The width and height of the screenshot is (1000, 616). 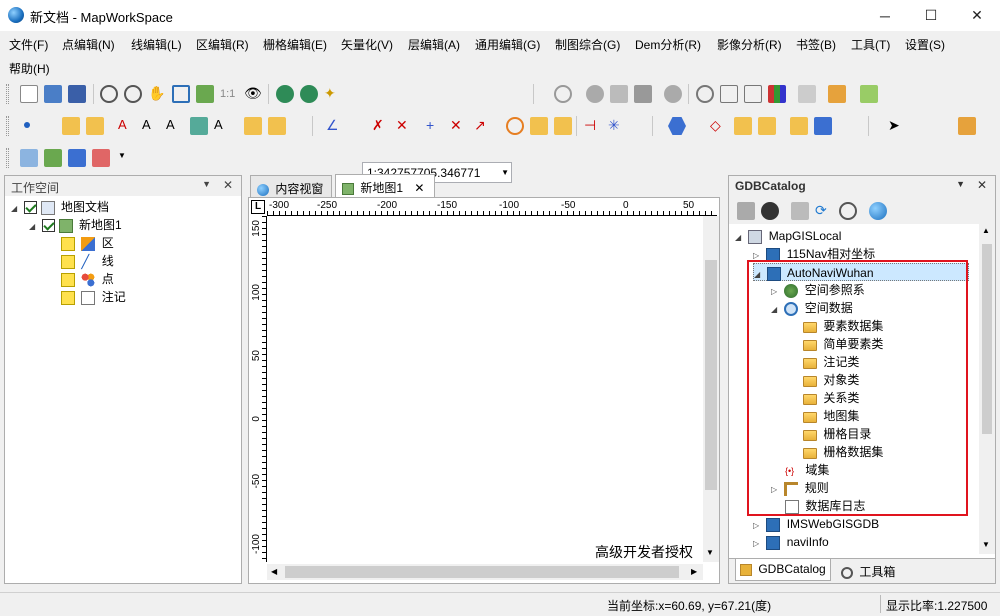 I want to click on toolbar-grip, so click(x=7, y=94).